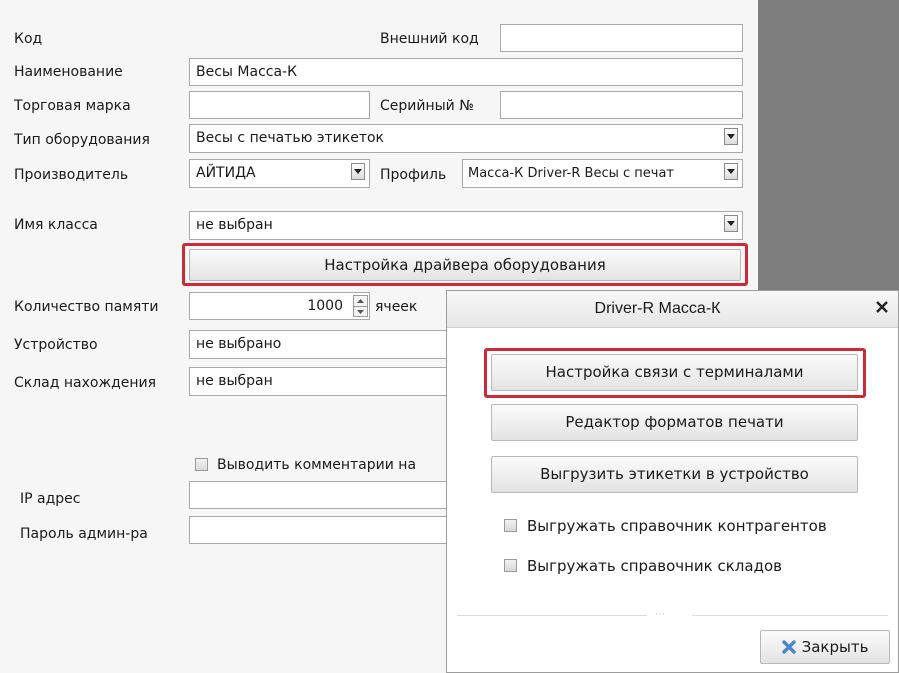 The image size is (899, 673). I want to click on print-format-editor-button: Редактор форматов печати, so click(674, 422).